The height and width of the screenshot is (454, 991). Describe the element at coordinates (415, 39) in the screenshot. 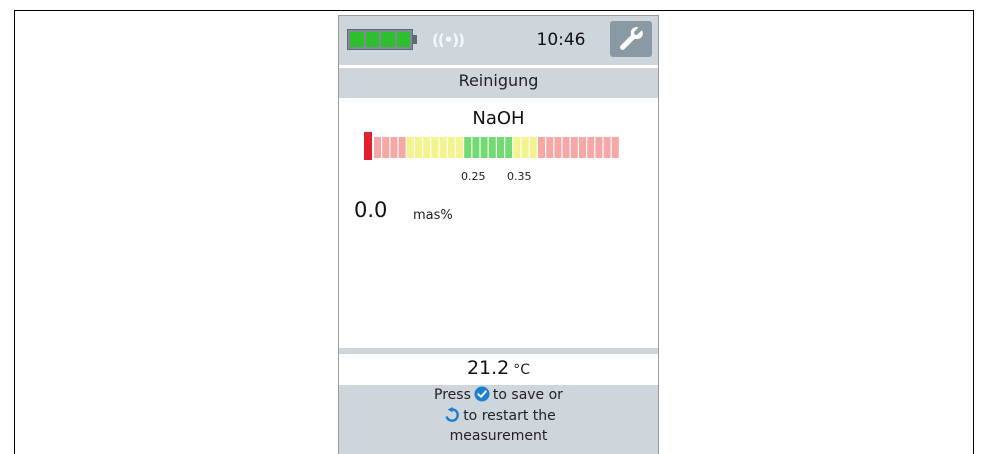

I see `battery-tip` at that location.